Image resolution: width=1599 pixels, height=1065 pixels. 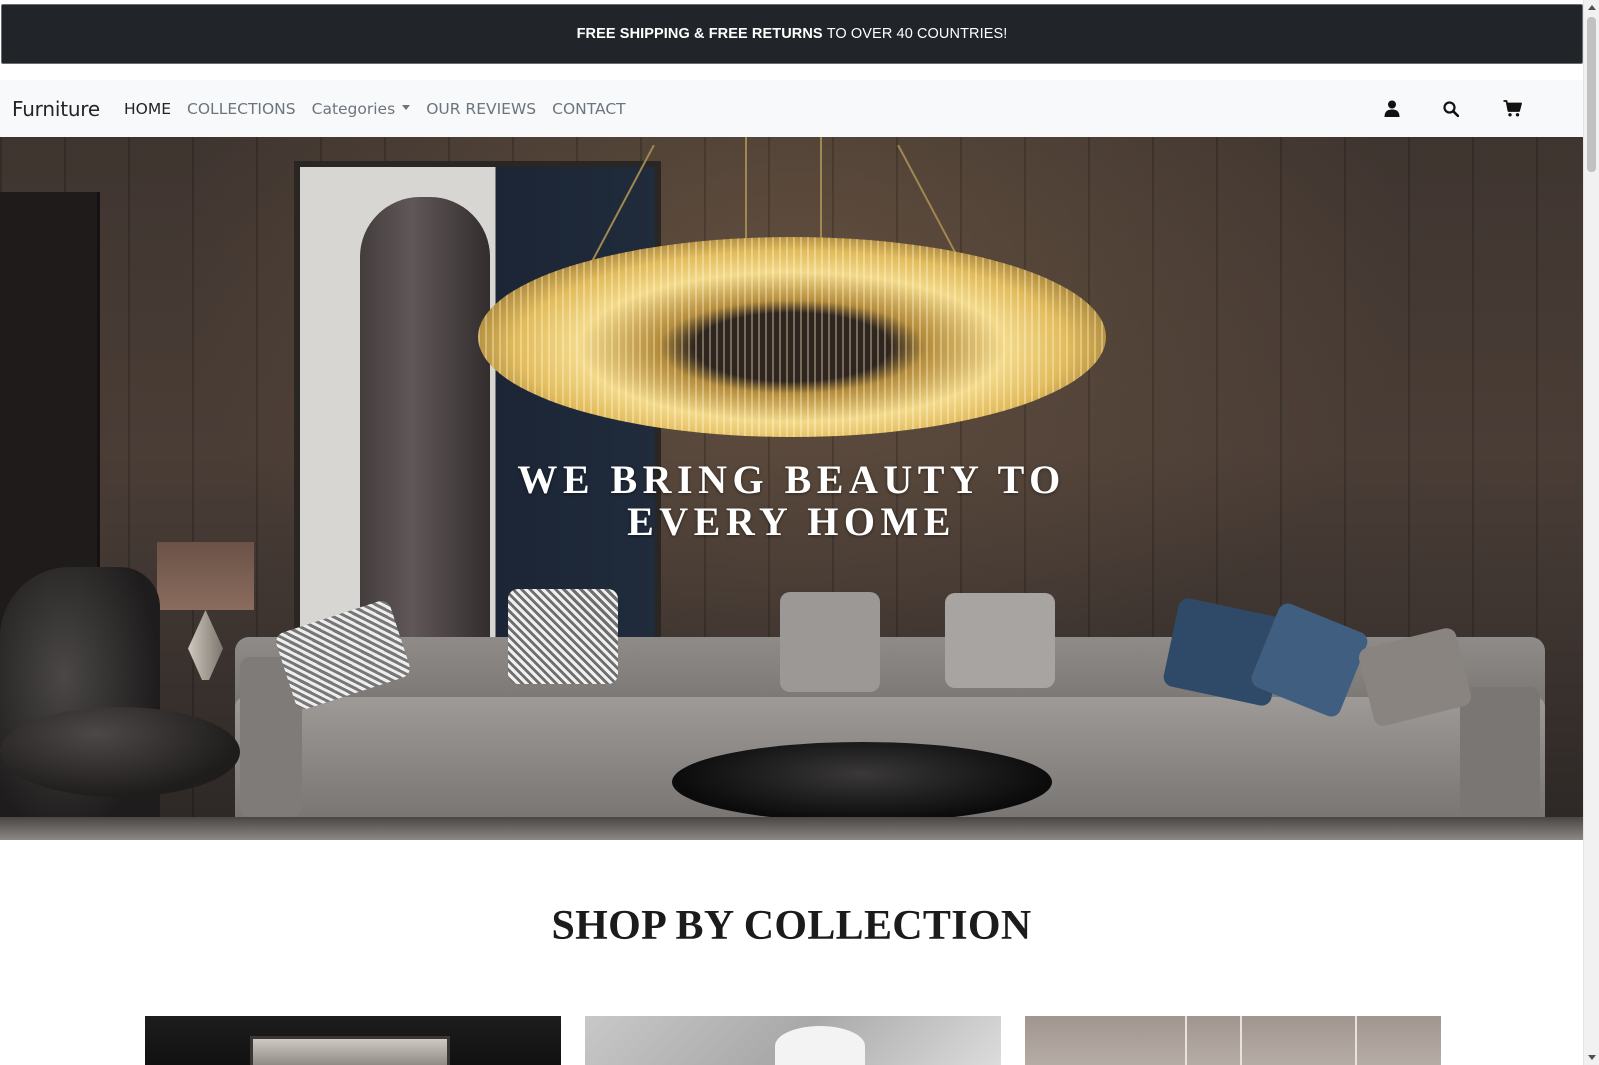 What do you see at coordinates (1451, 109) in the screenshot?
I see `search-icon` at bounding box center [1451, 109].